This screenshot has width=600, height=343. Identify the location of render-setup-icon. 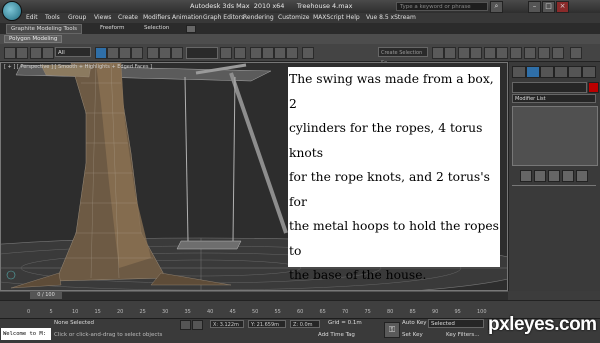
(530, 53).